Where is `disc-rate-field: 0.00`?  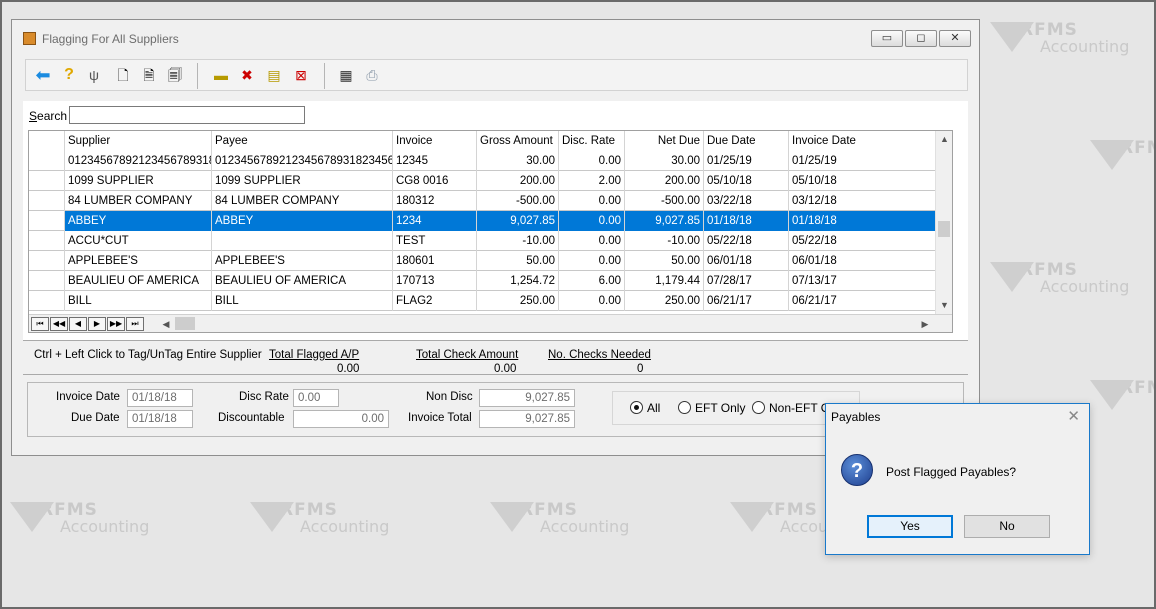
disc-rate-field: 0.00 is located at coordinates (316, 398).